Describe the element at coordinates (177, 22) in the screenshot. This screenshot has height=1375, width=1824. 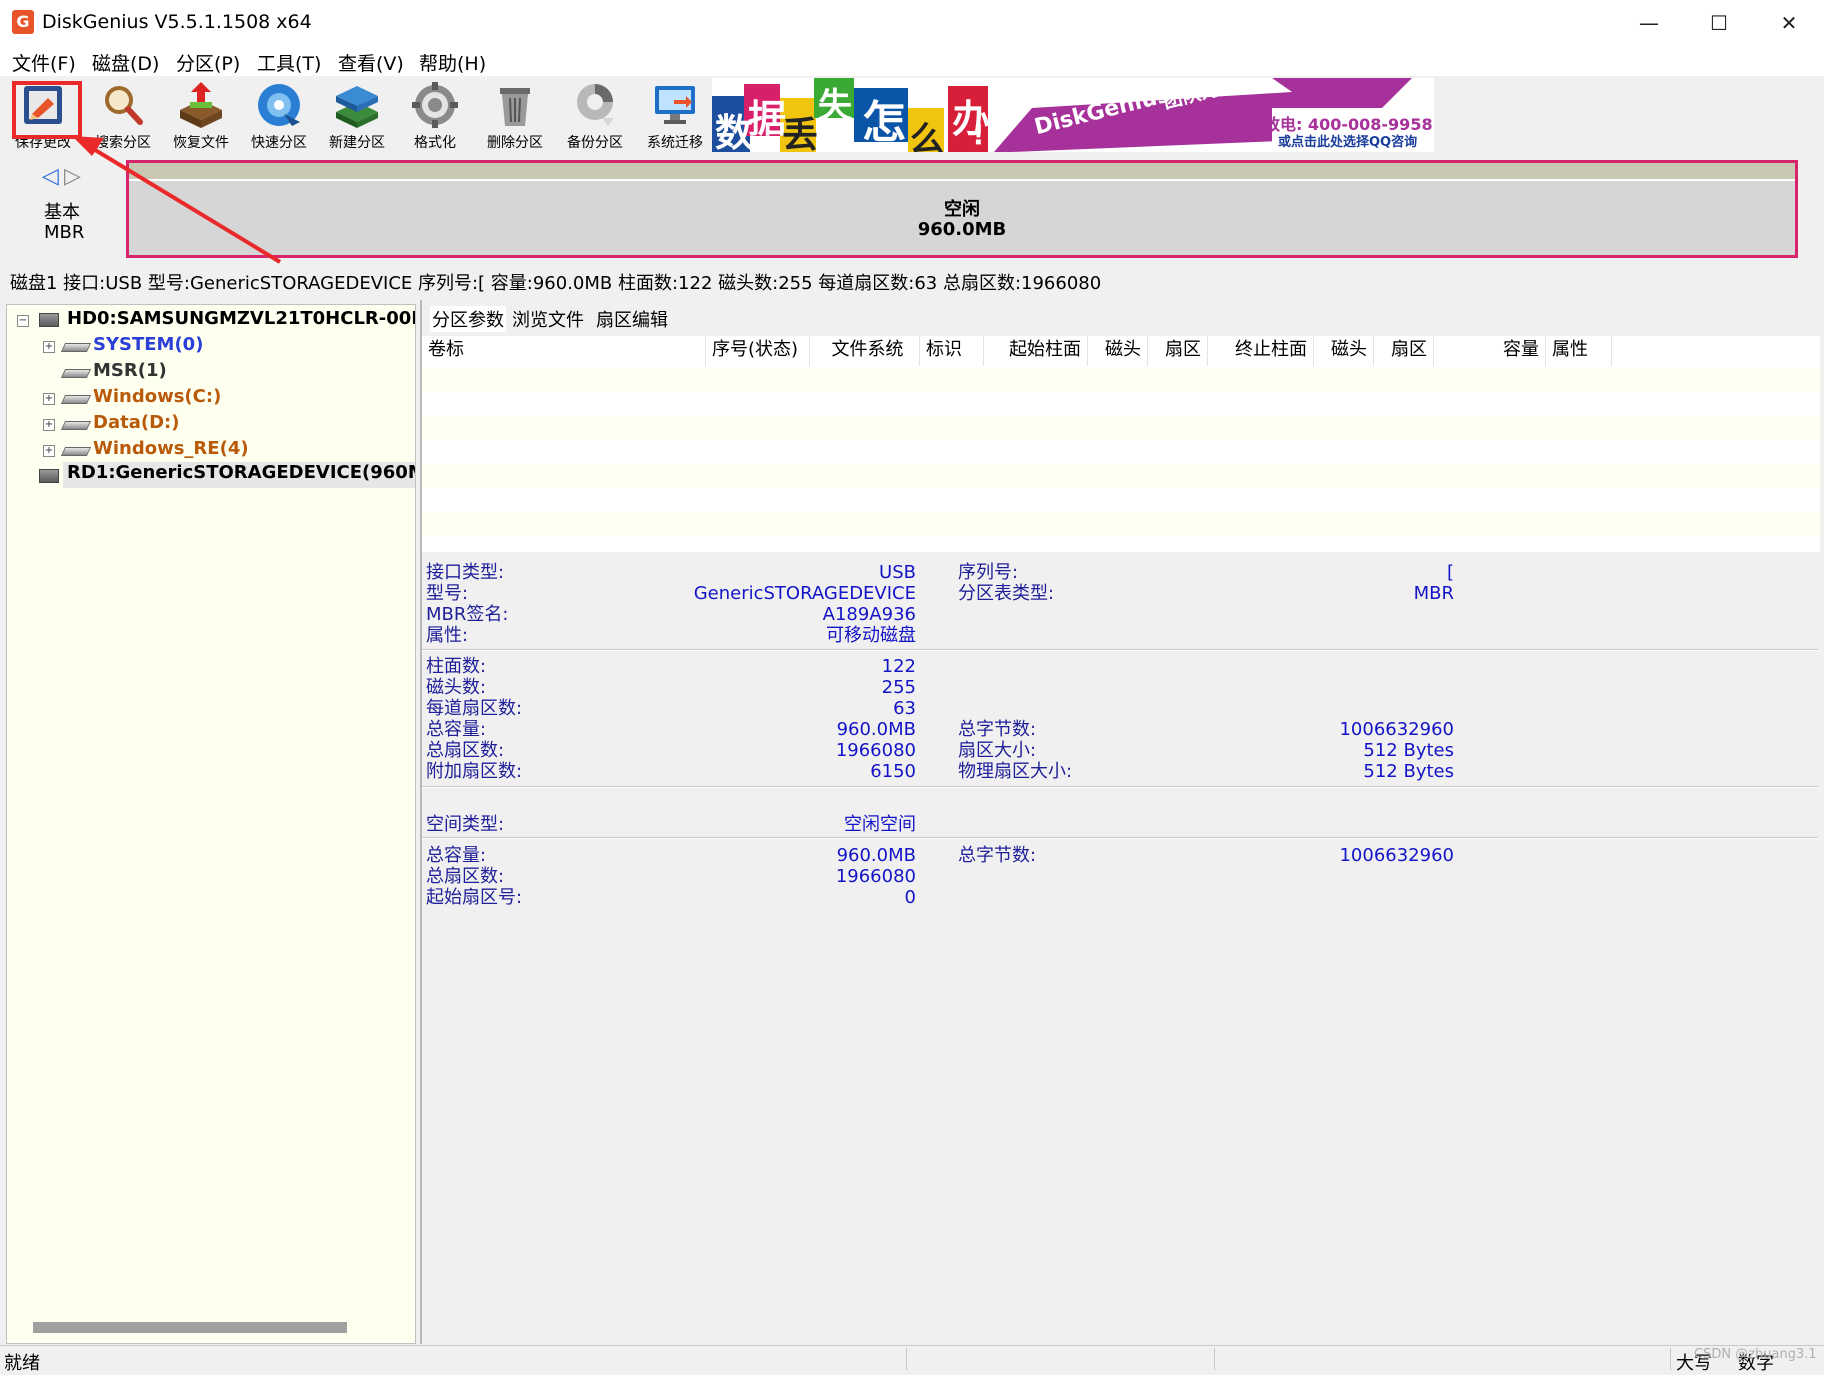
I see `window-title: DiskGenius V5.5.1.1508 x64` at that location.